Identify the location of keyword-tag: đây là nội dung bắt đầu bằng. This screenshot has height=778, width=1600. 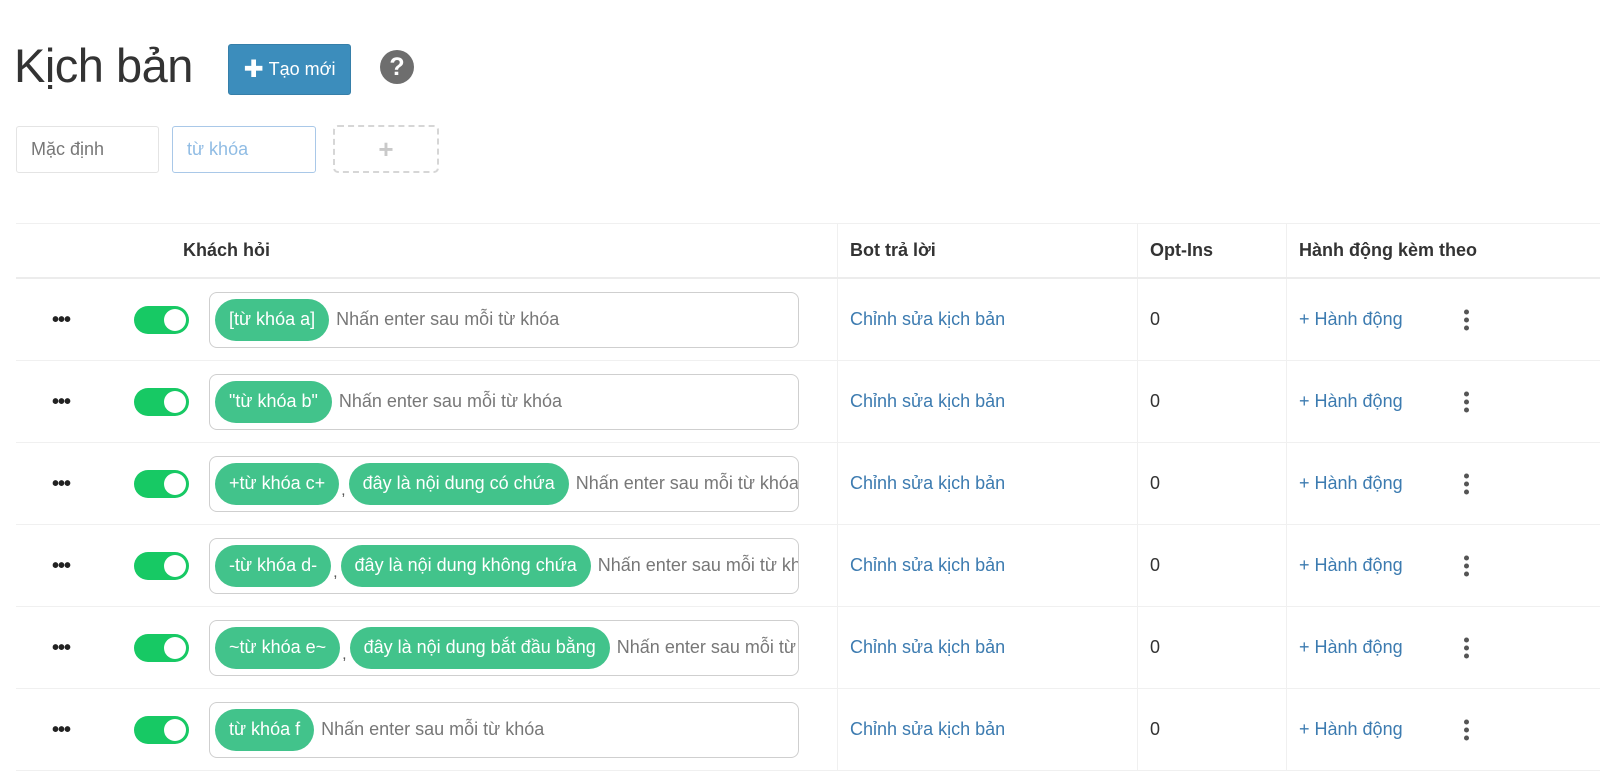
(479, 647).